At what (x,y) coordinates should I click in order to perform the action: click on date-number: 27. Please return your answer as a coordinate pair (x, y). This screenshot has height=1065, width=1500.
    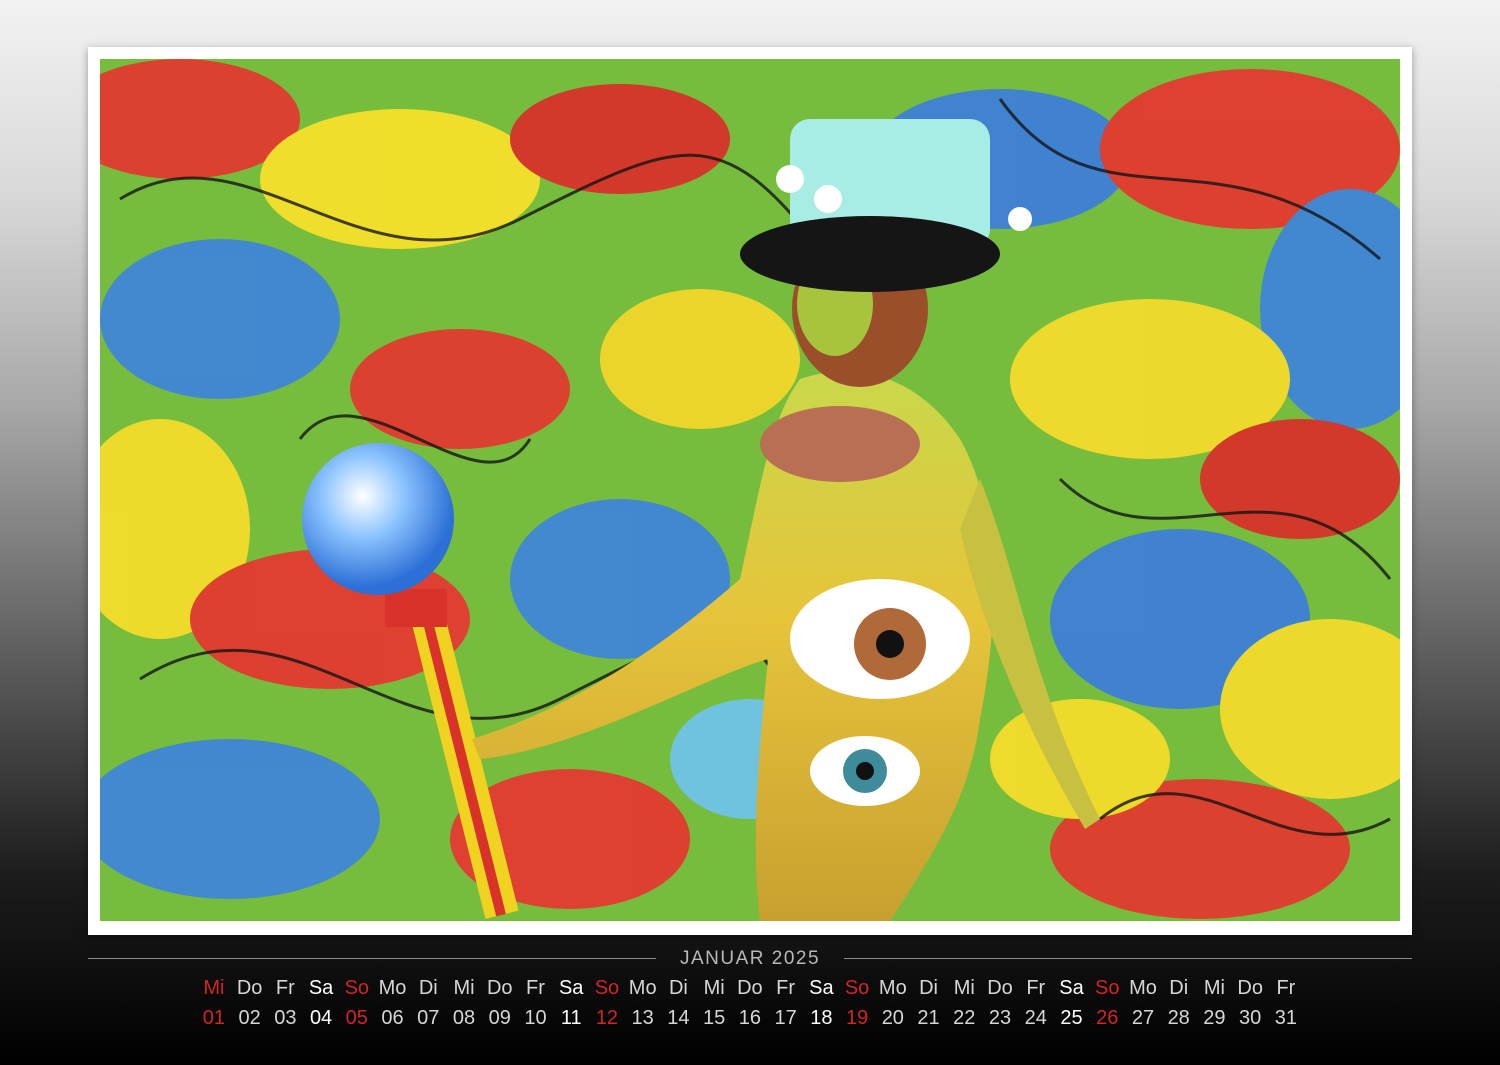
    Looking at the image, I should click on (1143, 1018).